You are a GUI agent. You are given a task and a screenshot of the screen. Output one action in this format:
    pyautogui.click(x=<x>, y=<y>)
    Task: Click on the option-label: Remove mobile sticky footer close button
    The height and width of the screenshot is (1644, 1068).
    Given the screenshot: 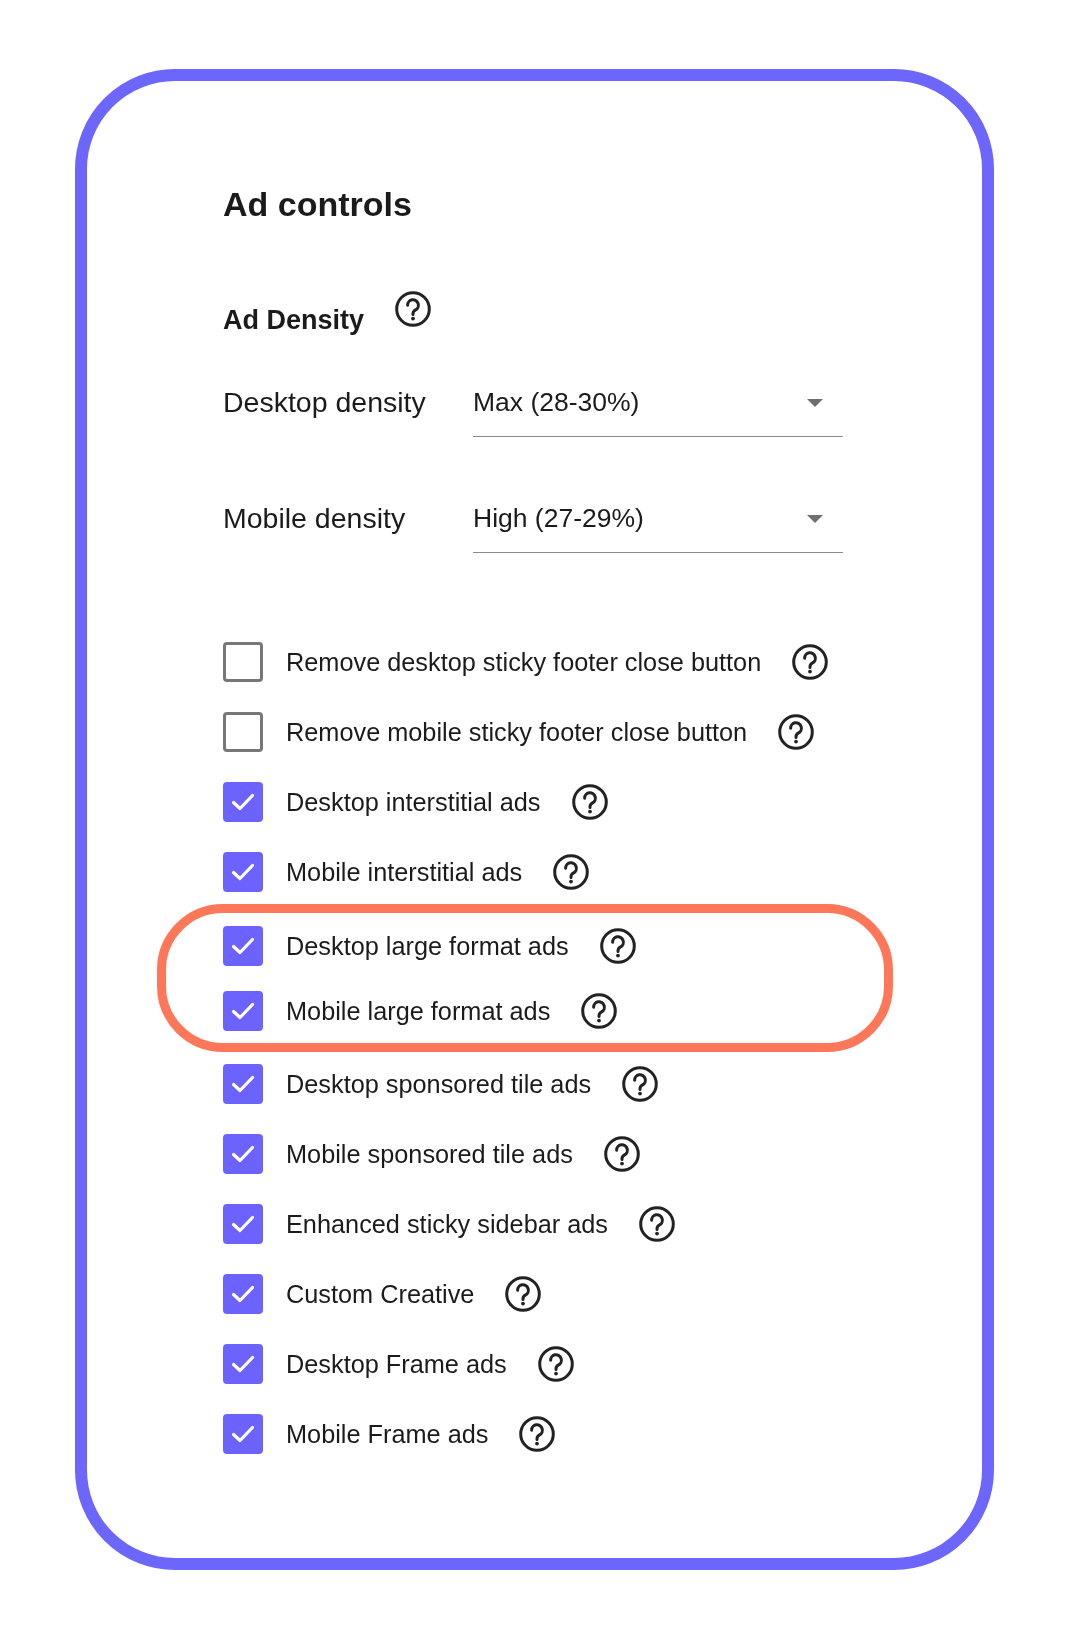 What is the action you would take?
    pyautogui.click(x=517, y=732)
    